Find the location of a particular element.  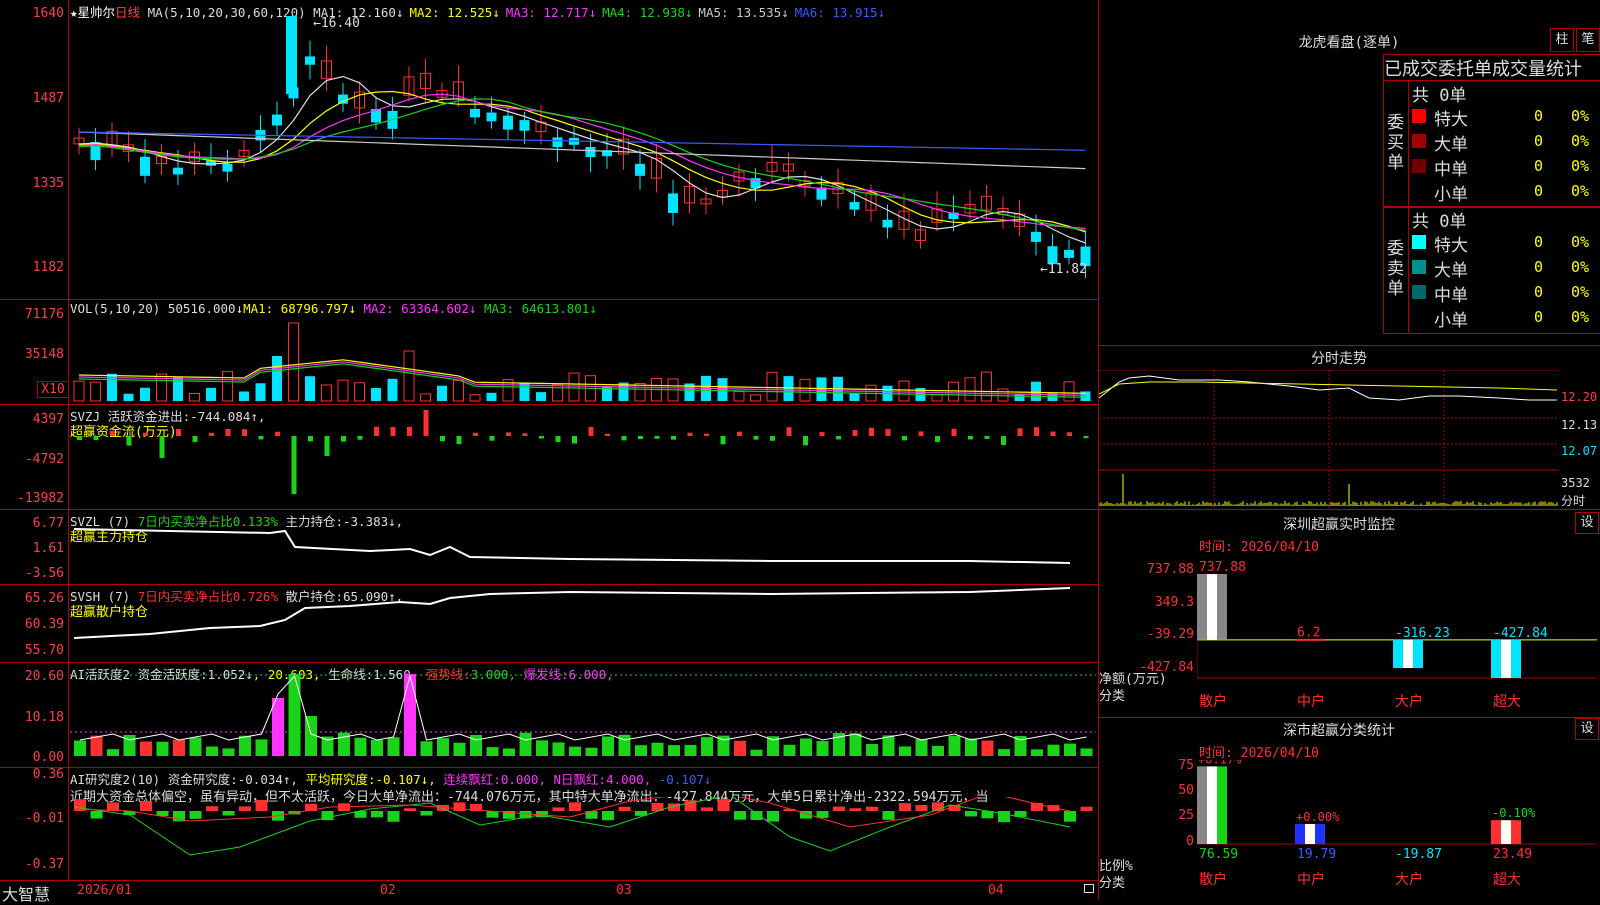

sell-side-box: 委卖单 共 0单 特大 0 0% 大单 0 0% 中单 0 0% 小单 0 0% is located at coordinates (1491, 270).